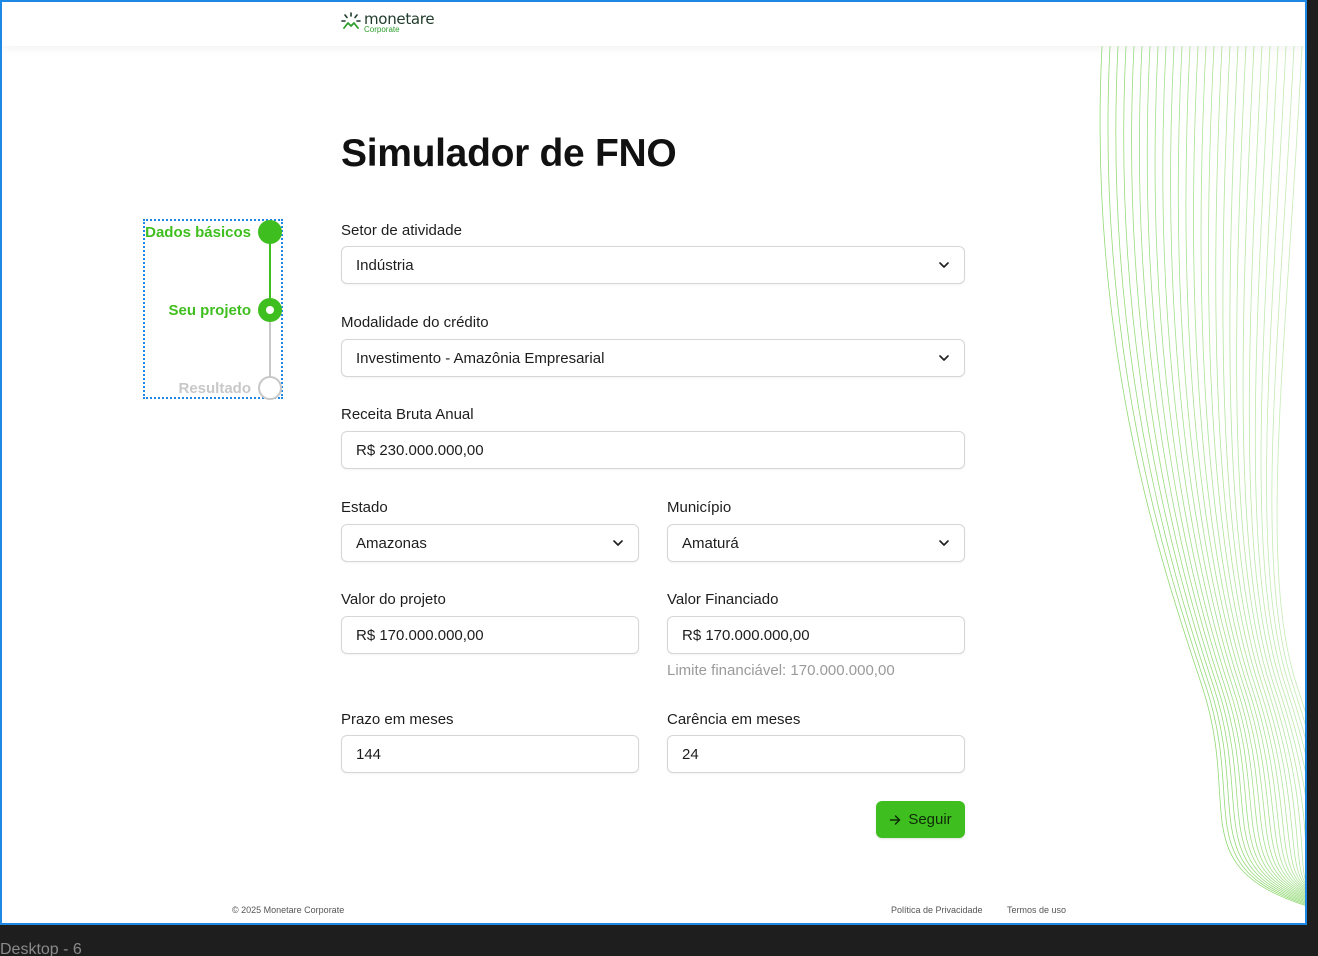  What do you see at coordinates (653, 24) in the screenshot?
I see `top-bar: monetare Corporate` at bounding box center [653, 24].